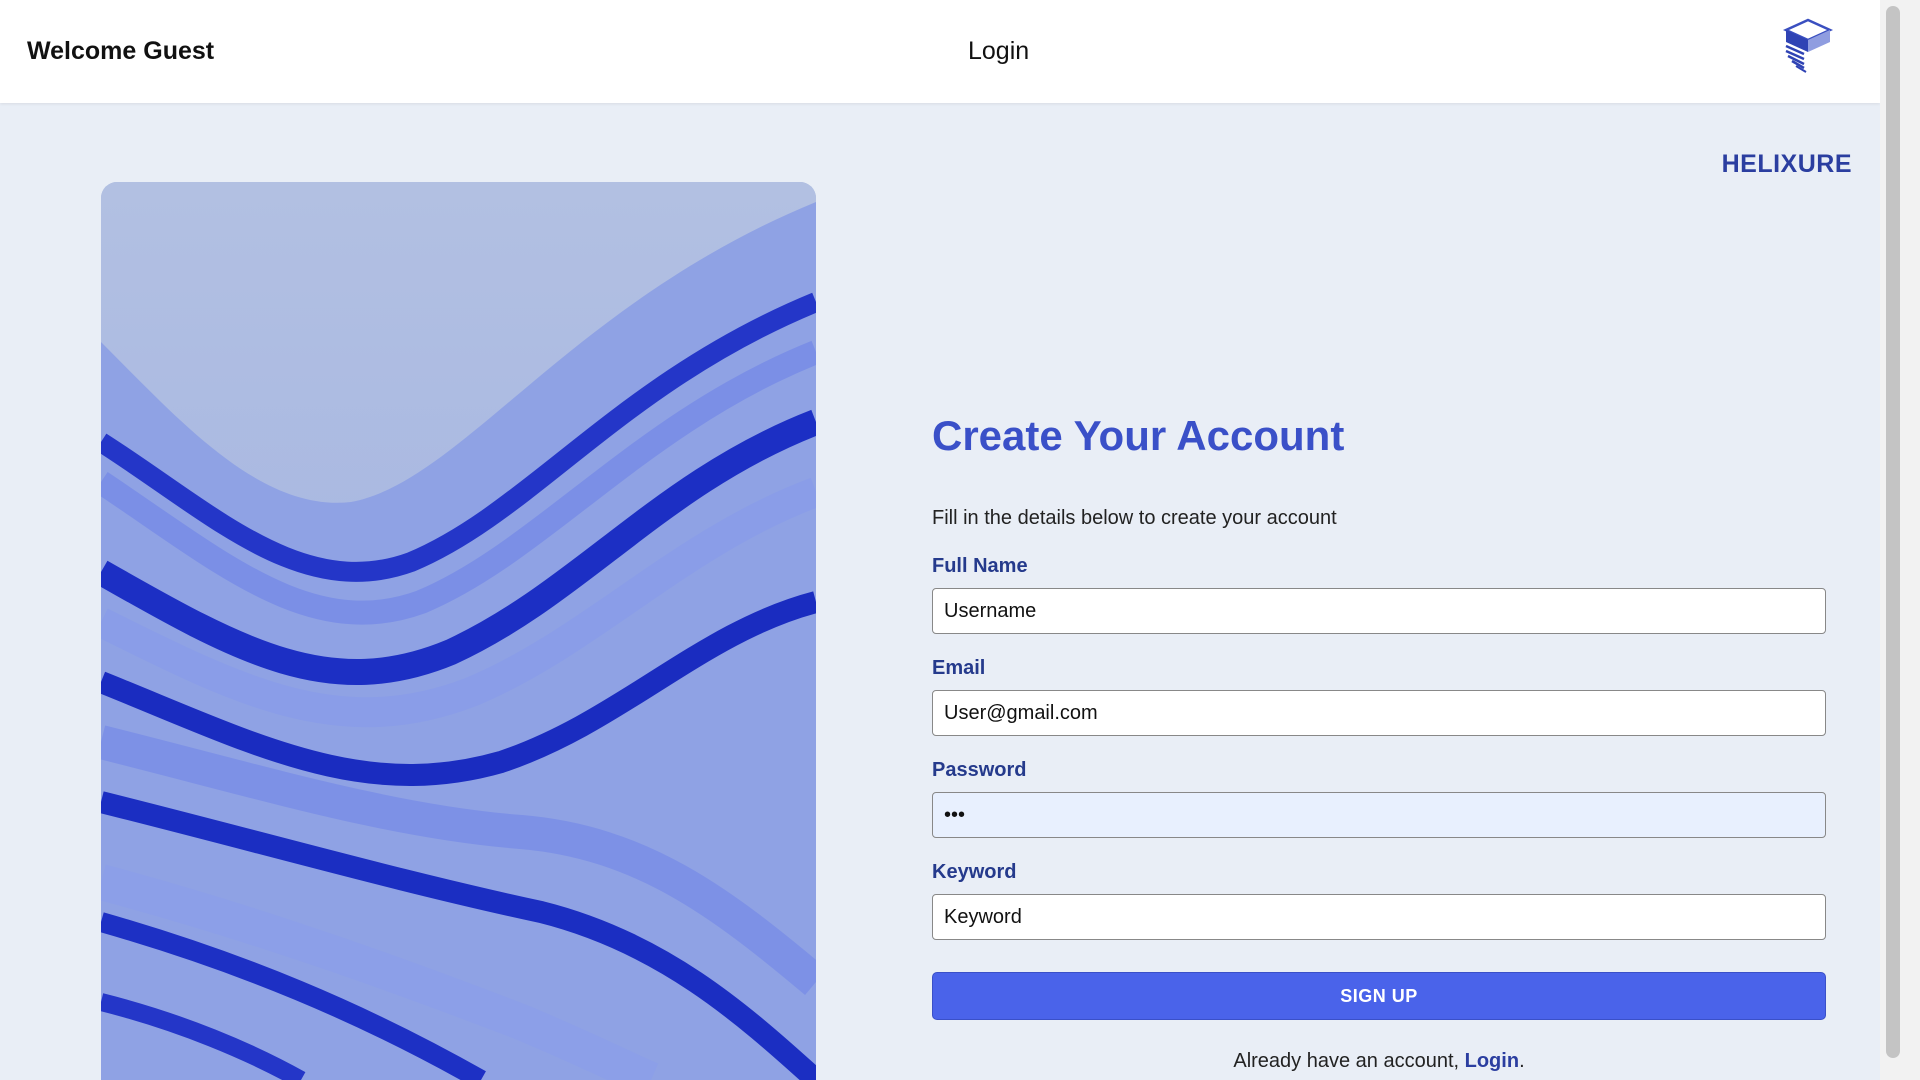 The height and width of the screenshot is (1080, 1920). What do you see at coordinates (121, 51) in the screenshot?
I see `welcome-text: Welcome Guest` at bounding box center [121, 51].